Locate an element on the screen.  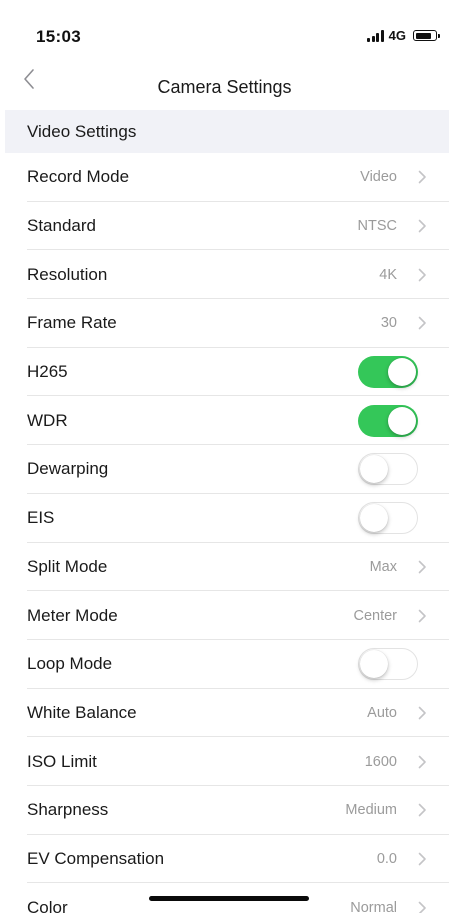
setting-label: White Balance is located at coordinates (82, 712).